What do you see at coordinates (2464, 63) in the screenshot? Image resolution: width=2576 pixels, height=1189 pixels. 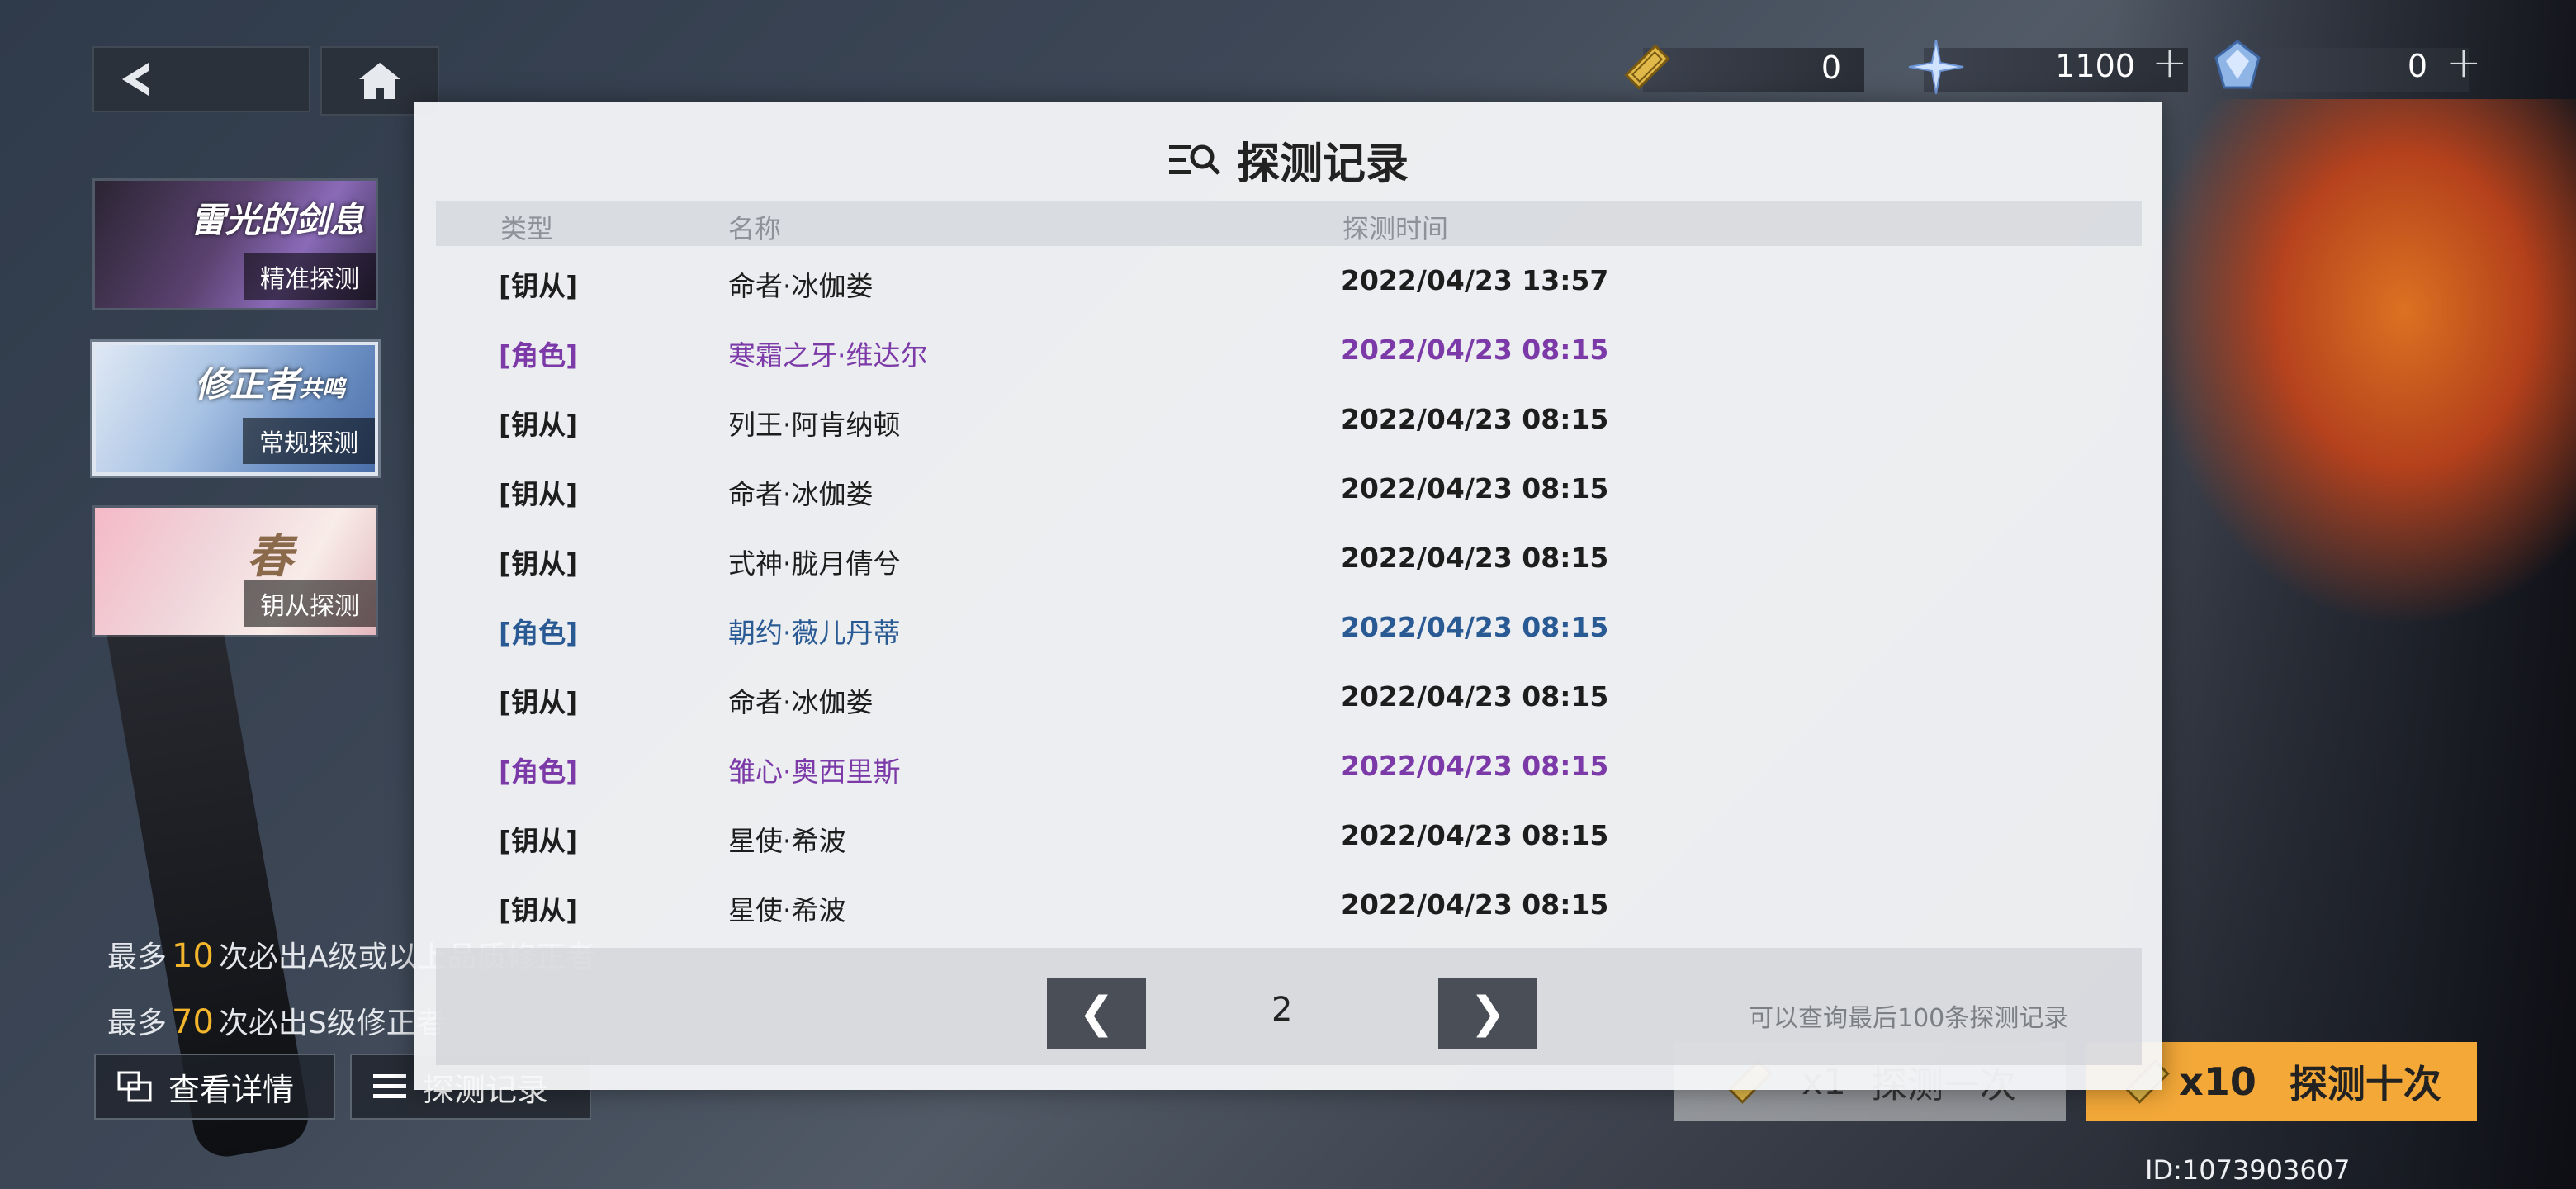 I see `gem-add-button: +` at bounding box center [2464, 63].